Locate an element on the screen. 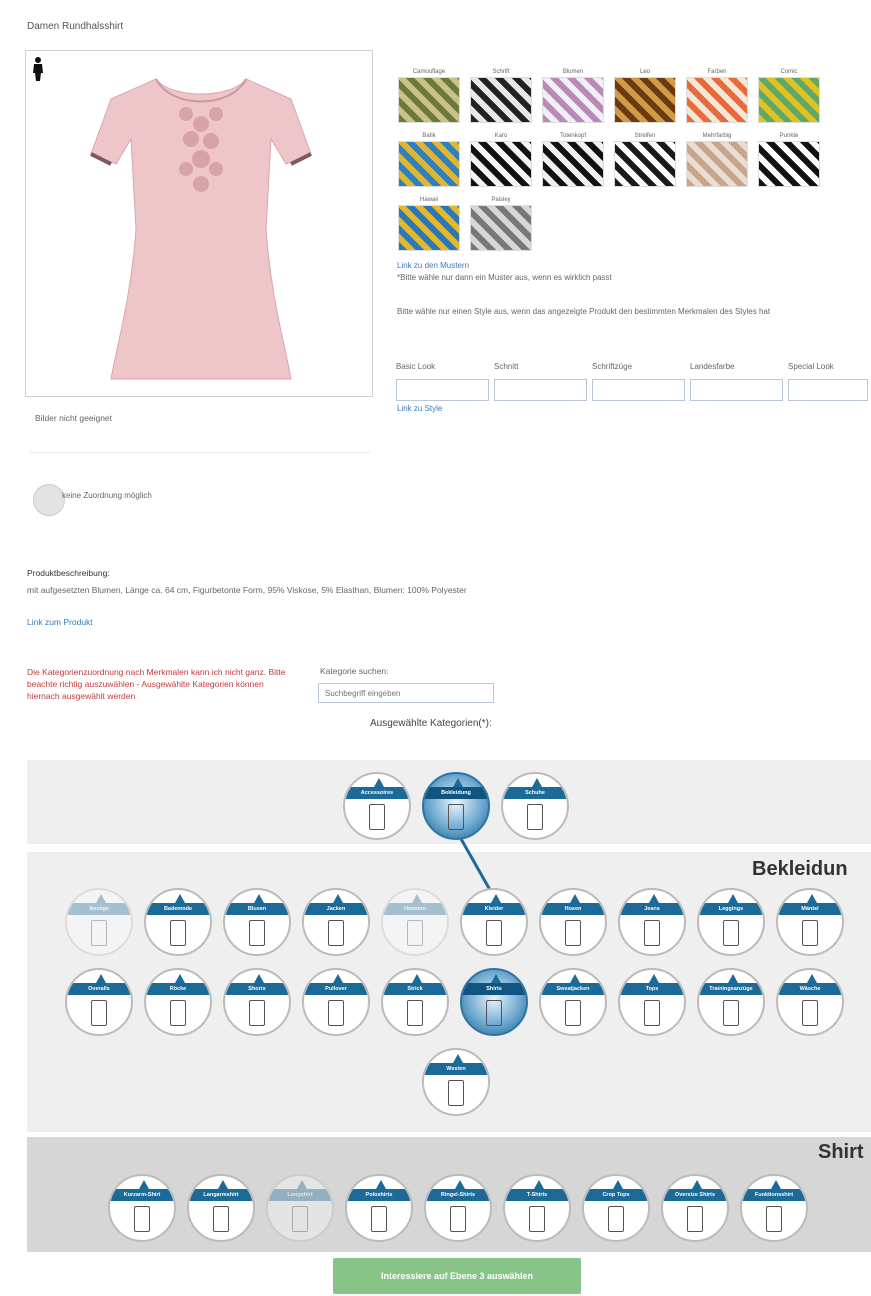  category-label: Langarmshirt is located at coordinates (221, 1195).